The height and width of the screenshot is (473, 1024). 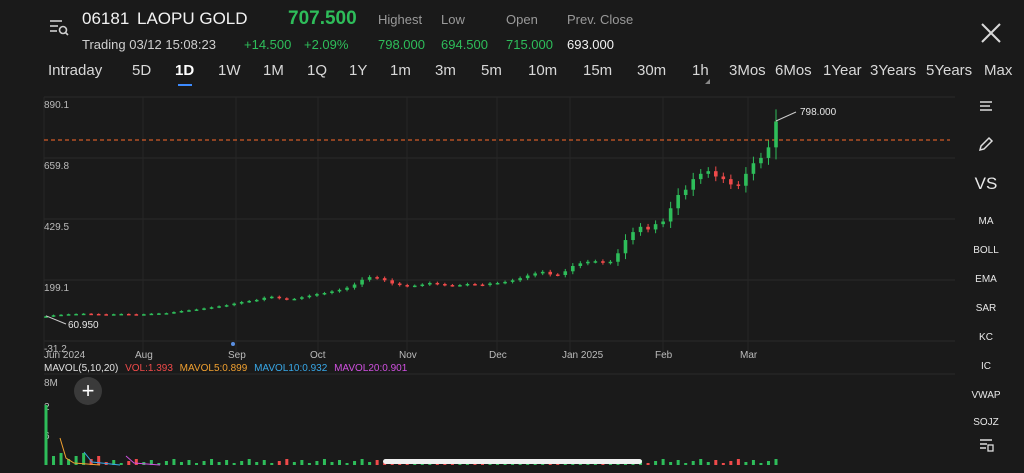 What do you see at coordinates (986, 146) in the screenshot?
I see `pencil-icon` at bounding box center [986, 146].